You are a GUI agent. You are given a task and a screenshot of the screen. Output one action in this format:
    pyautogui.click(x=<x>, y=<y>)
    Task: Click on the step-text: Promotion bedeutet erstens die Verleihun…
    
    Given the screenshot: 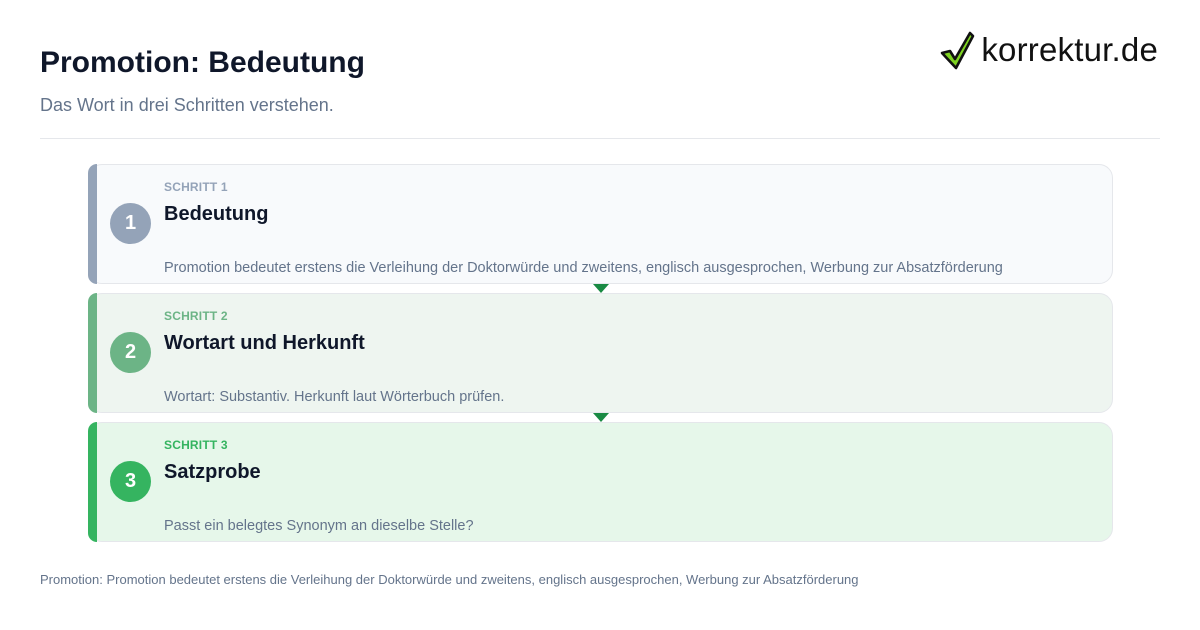 What is the action you would take?
    pyautogui.click(x=583, y=268)
    